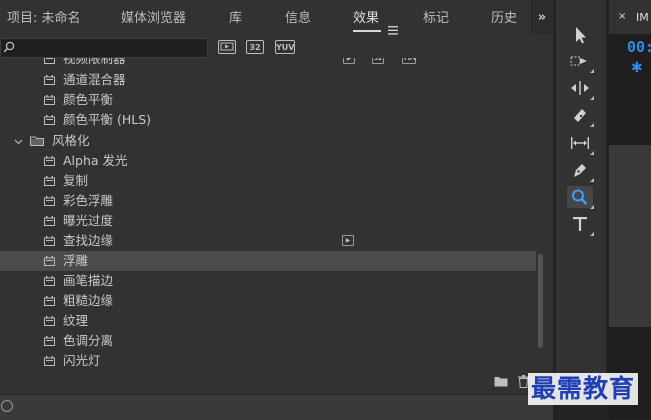 The image size is (651, 420). Describe the element at coordinates (542, 17) in the screenshot. I see `tab-overflow-button: »` at that location.